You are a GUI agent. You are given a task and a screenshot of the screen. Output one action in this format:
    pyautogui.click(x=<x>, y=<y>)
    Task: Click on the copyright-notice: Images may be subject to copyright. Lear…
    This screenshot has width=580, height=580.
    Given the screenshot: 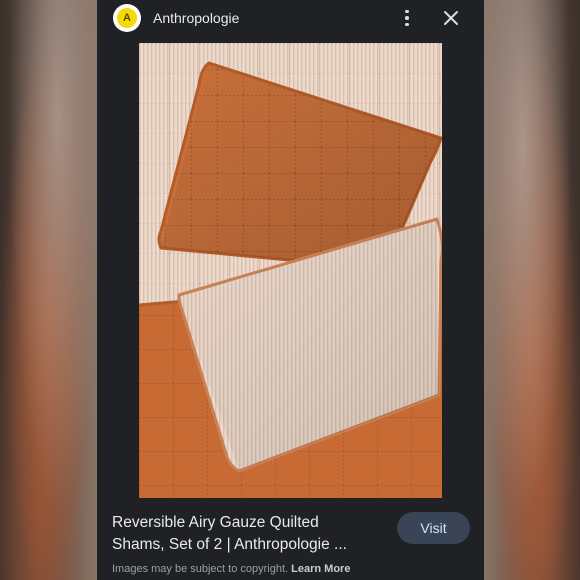 What is the action you would take?
    pyautogui.click(x=231, y=569)
    